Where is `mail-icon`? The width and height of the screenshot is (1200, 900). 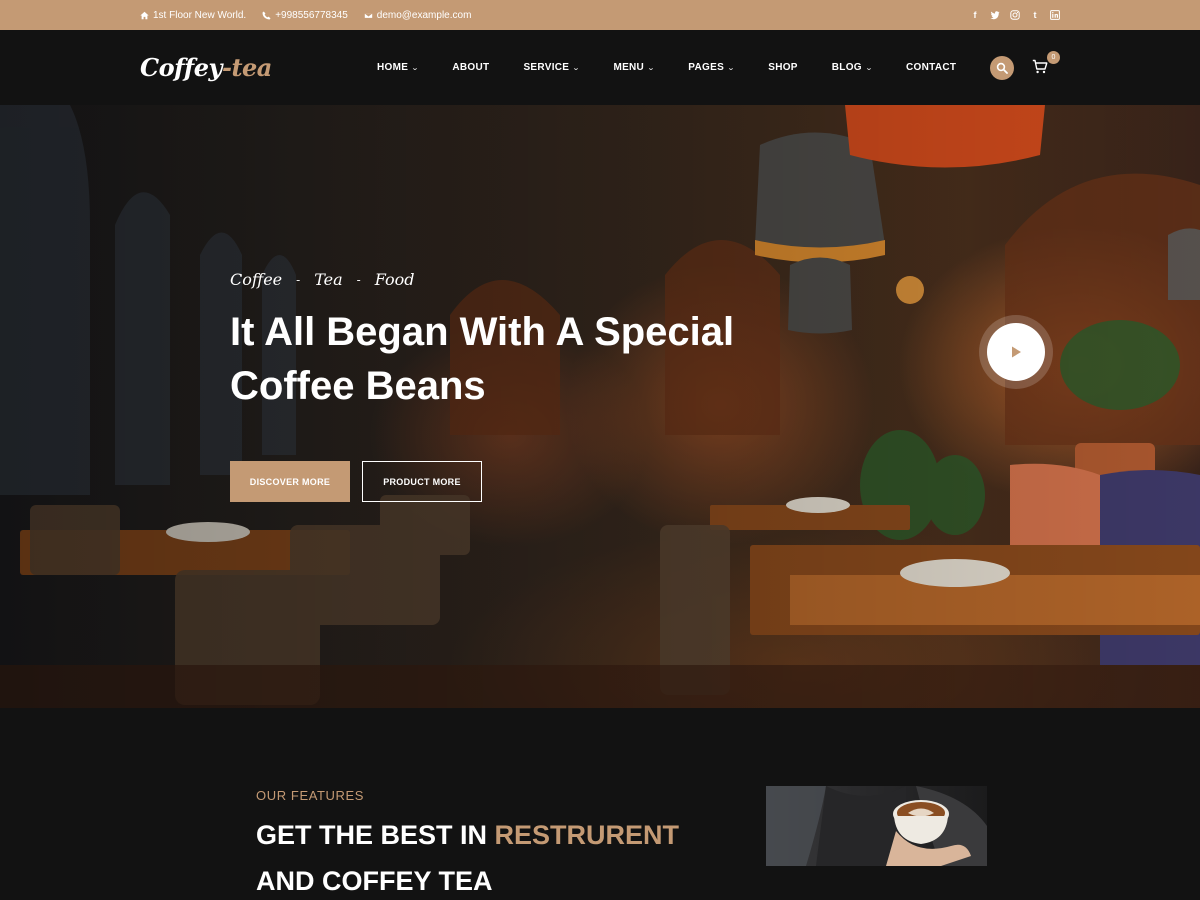 mail-icon is located at coordinates (368, 15).